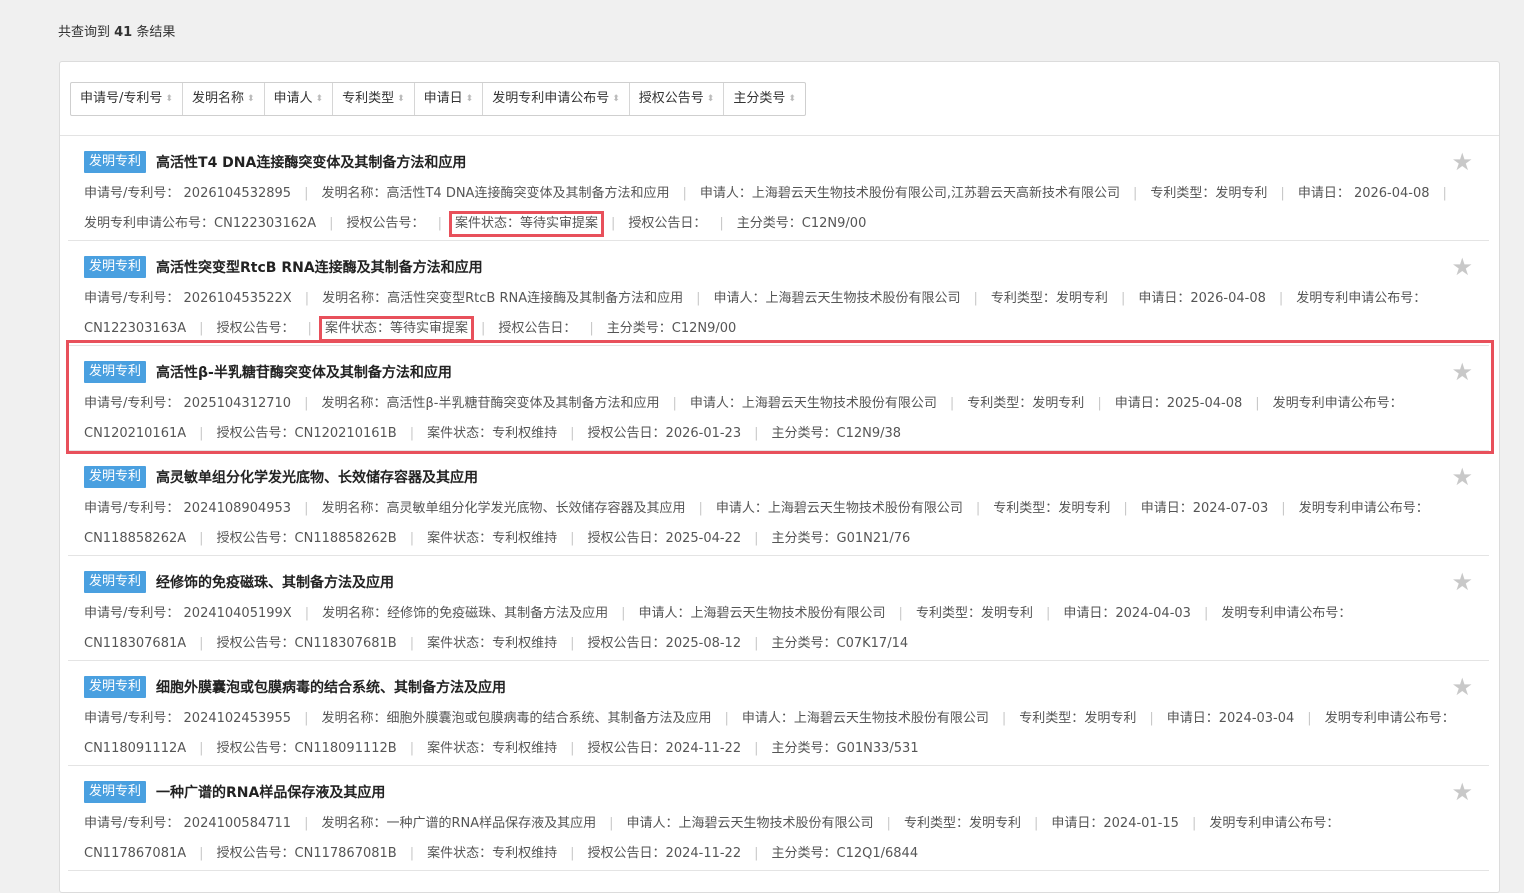  Describe the element at coordinates (132, 508) in the screenshot. I see `field-label: 申请号/专利号：` at that location.